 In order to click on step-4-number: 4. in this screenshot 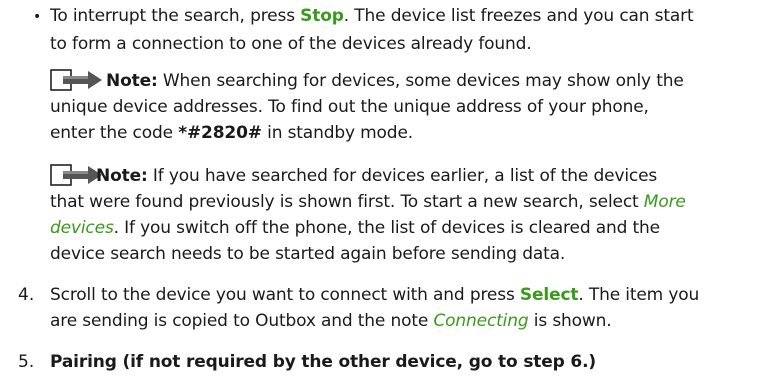, I will do `click(26, 295)`.